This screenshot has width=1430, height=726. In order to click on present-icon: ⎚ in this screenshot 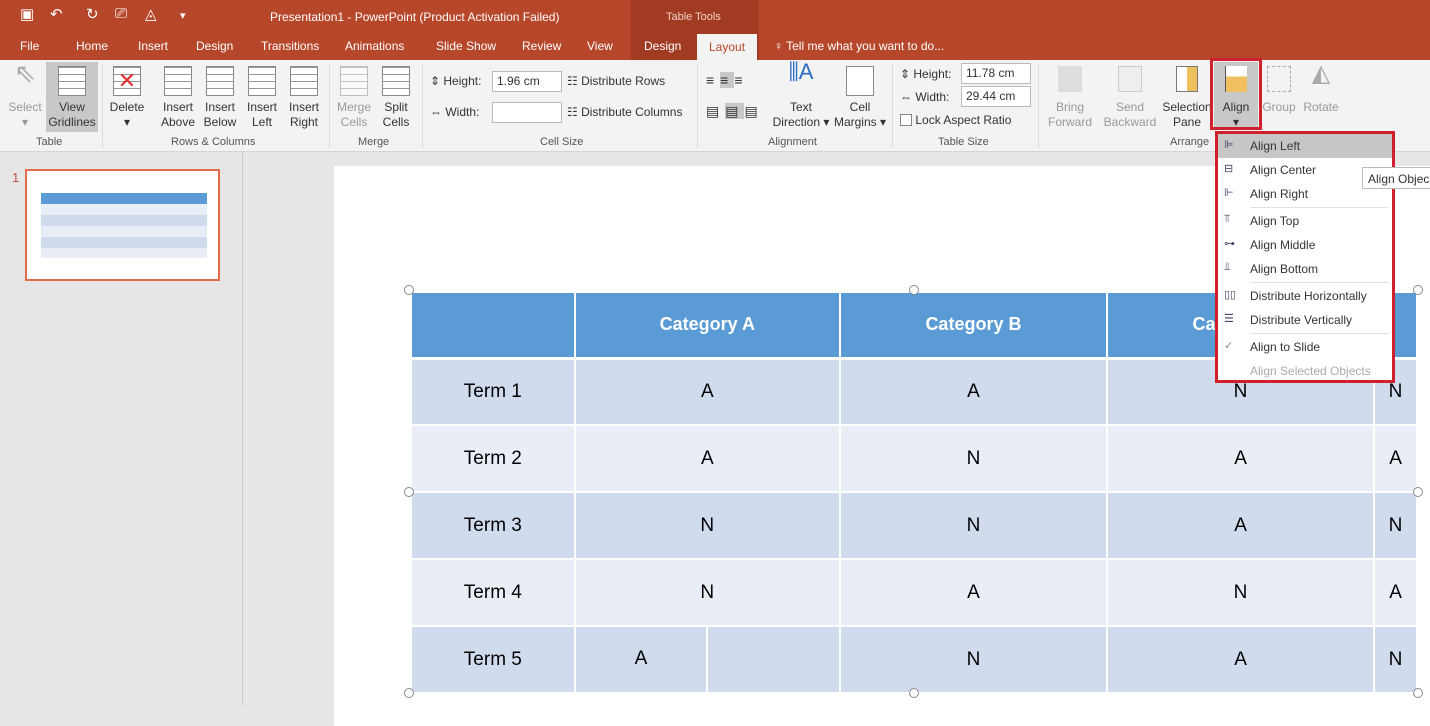, I will do `click(121, 13)`.